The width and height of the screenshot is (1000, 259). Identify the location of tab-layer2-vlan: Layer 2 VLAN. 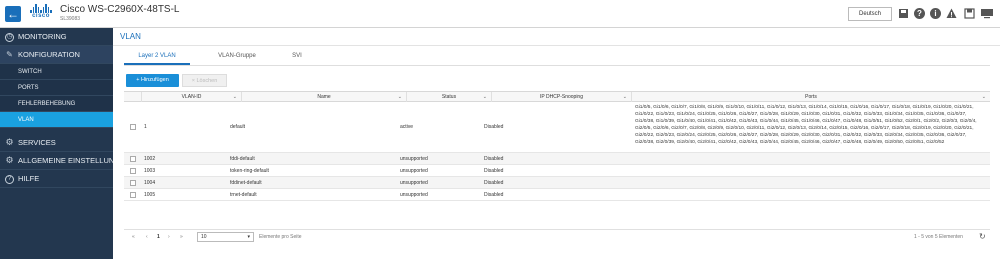
(157, 58).